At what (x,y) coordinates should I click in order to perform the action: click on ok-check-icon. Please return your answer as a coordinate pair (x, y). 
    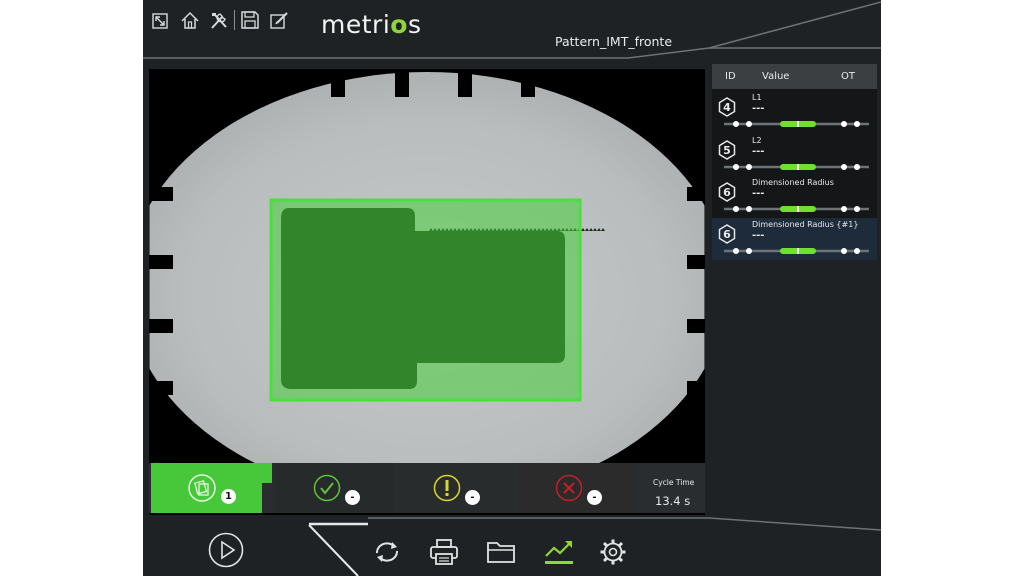
    Looking at the image, I should click on (327, 488).